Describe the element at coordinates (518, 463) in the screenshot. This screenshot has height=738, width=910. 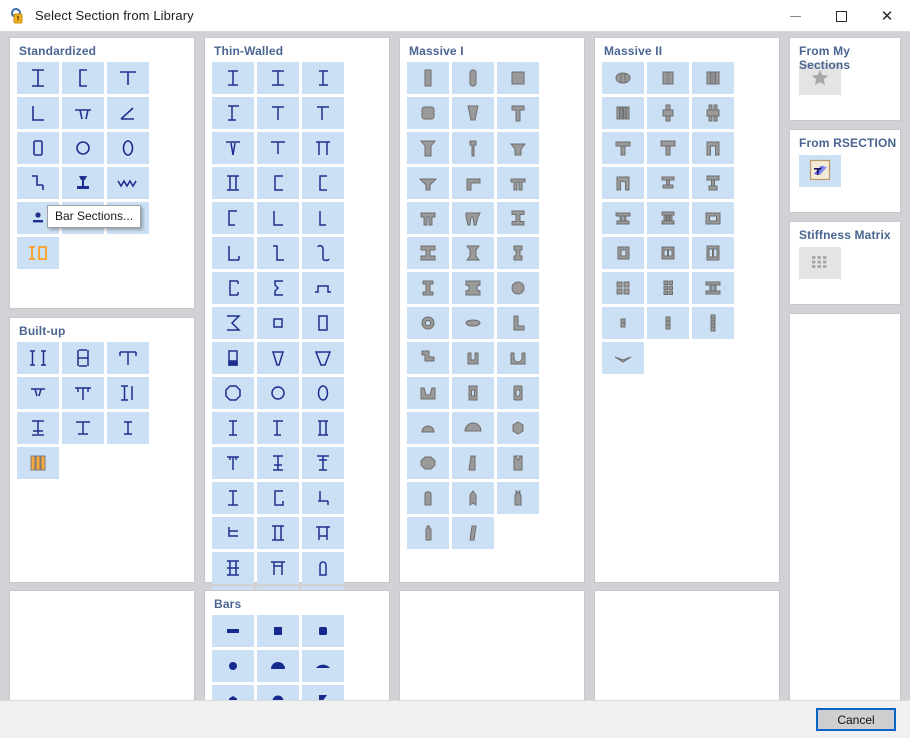
I see `section-tile-mi-notched` at that location.